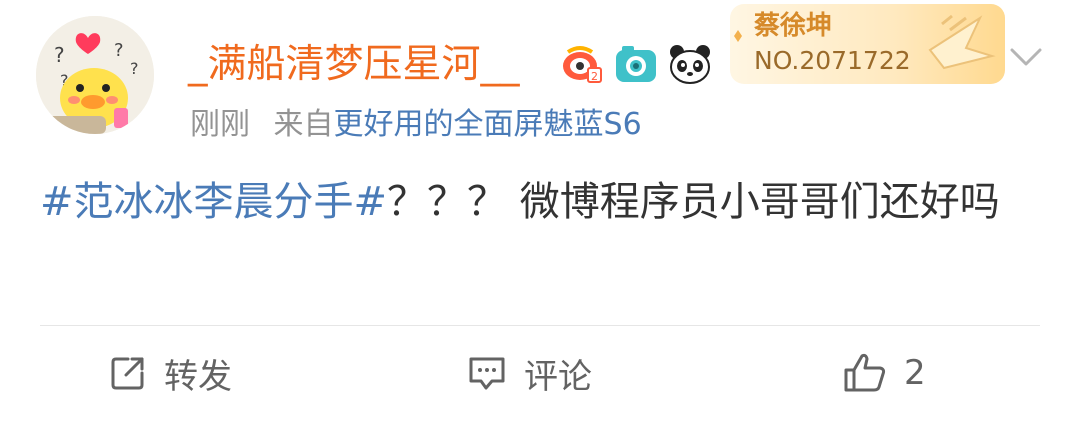 Image resolution: width=1080 pixels, height=422 pixels. What do you see at coordinates (127, 373) in the screenshot?
I see `repost-icon` at bounding box center [127, 373].